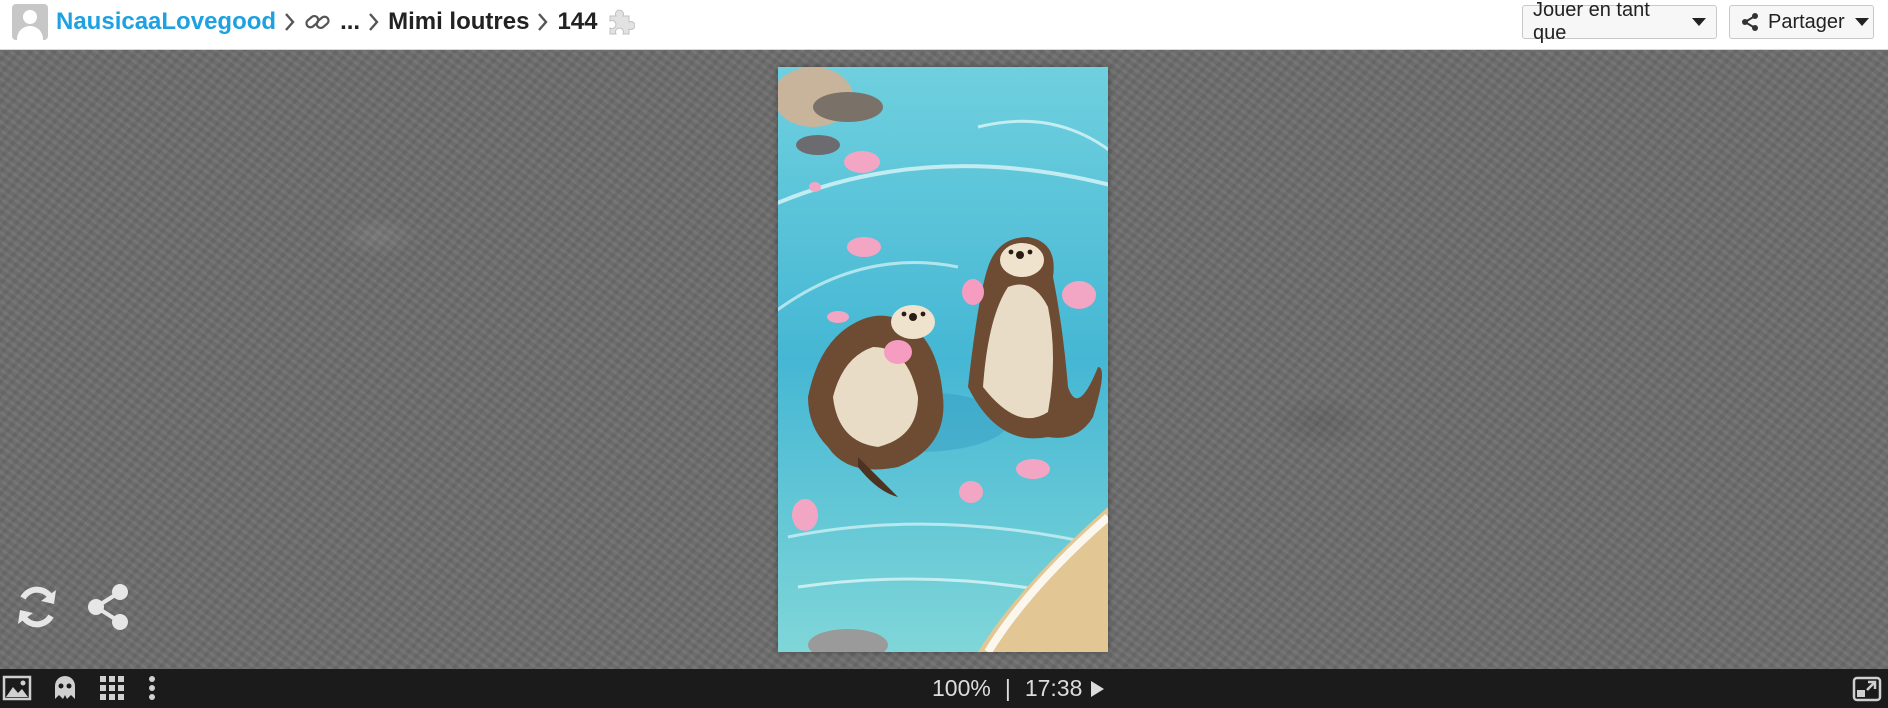  I want to click on image-icon, so click(17, 688).